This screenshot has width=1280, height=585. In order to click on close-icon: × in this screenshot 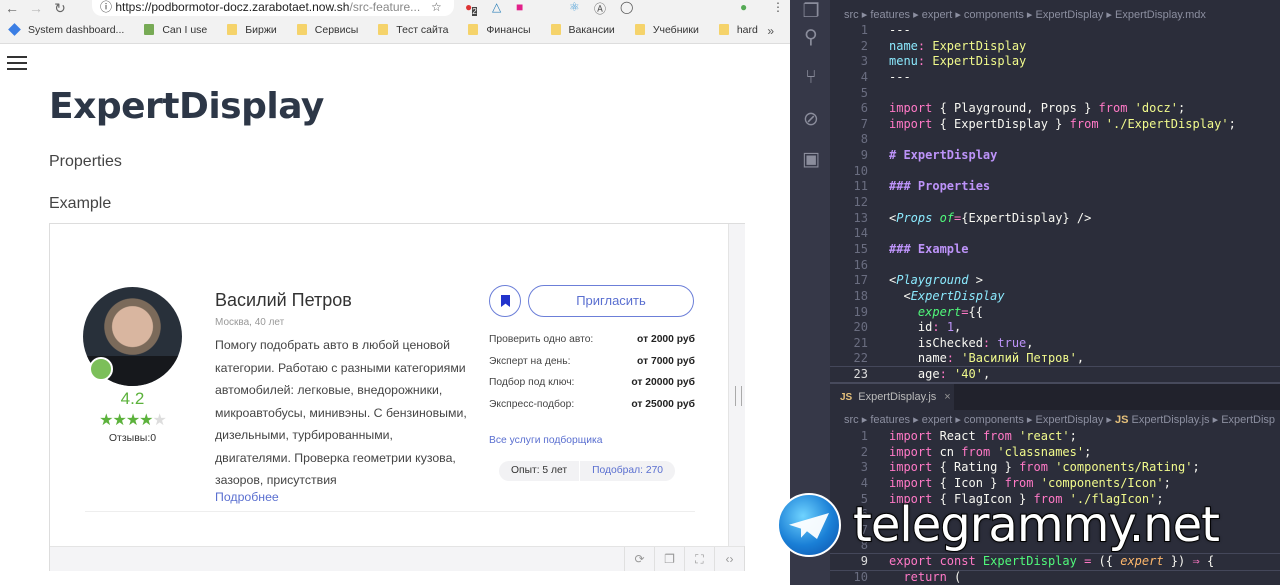, I will do `click(947, 397)`.